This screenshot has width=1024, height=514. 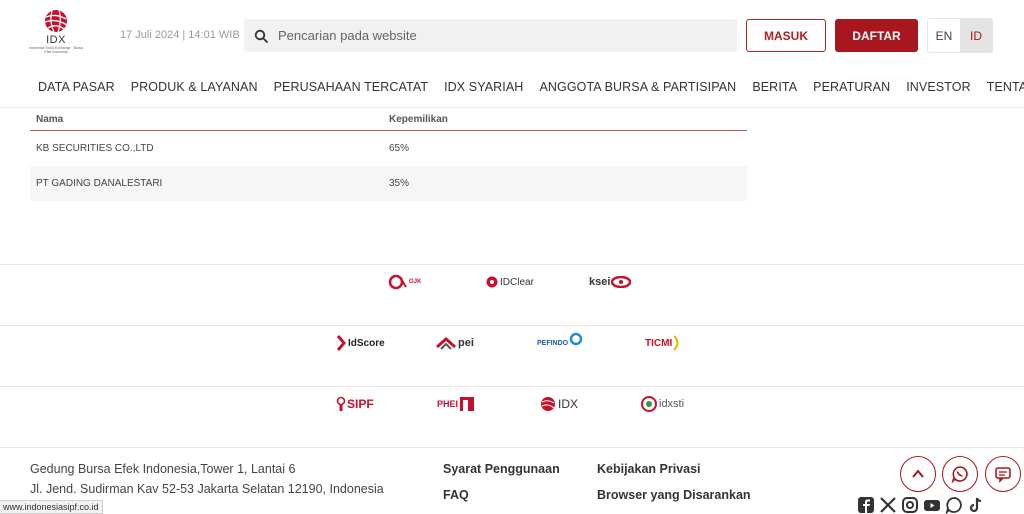 I want to click on pefindo-logo: PEFINDO, so click(x=560, y=343).